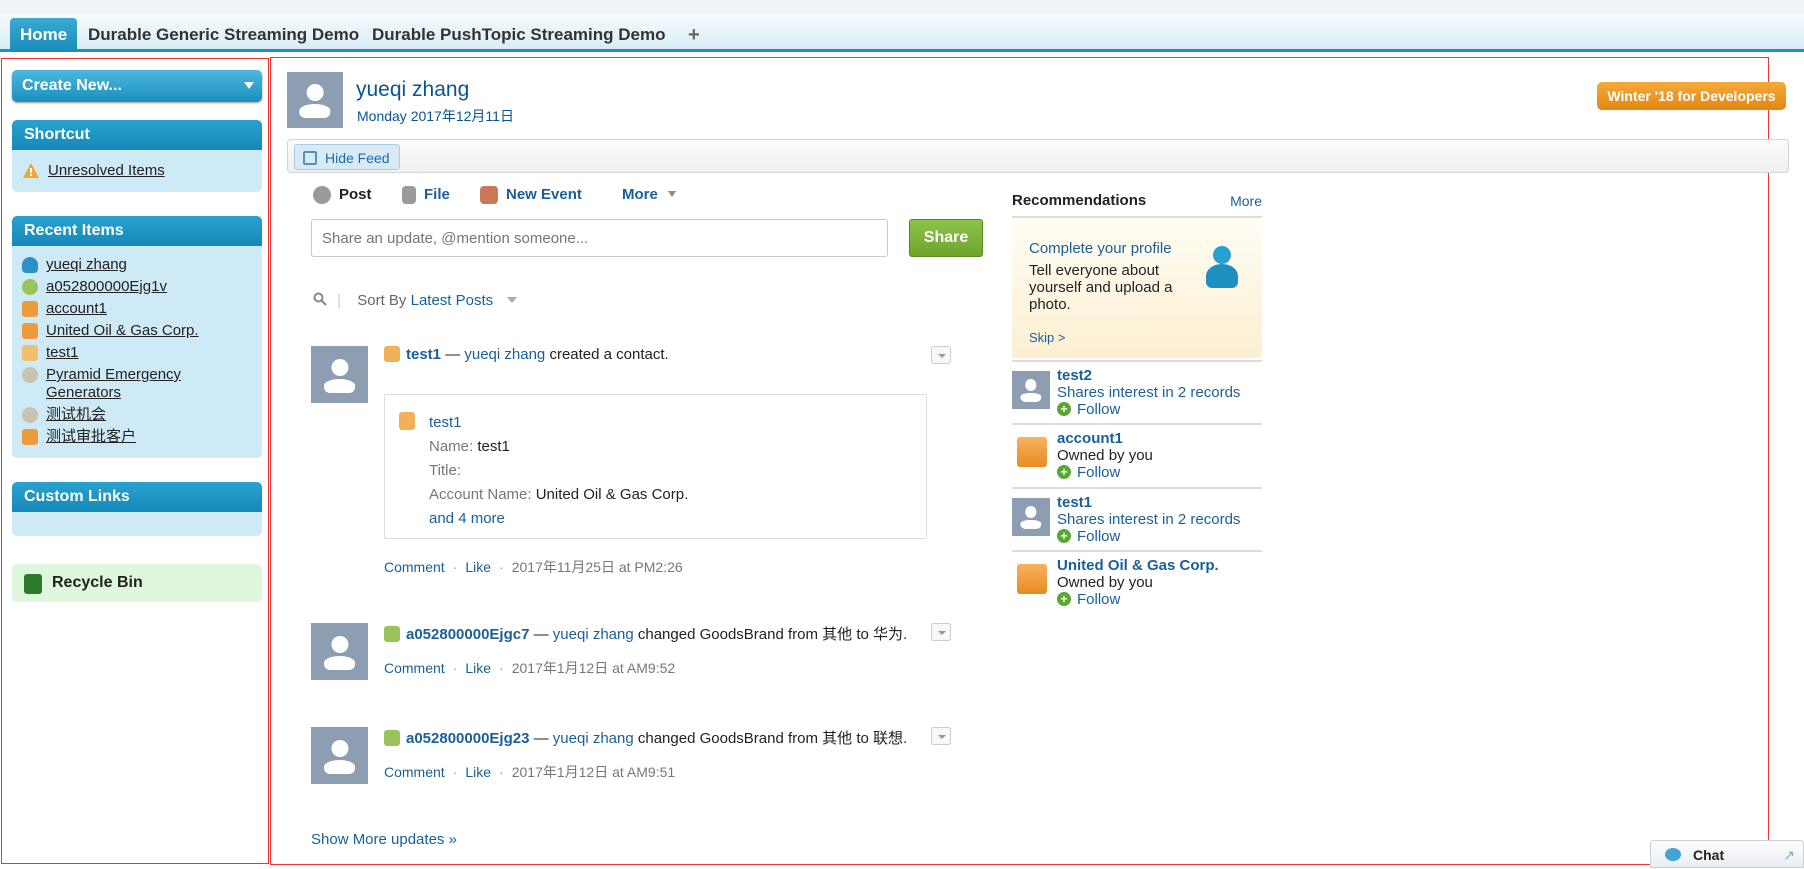  Describe the element at coordinates (1047, 337) in the screenshot. I see `skip-link: Skip >` at that location.